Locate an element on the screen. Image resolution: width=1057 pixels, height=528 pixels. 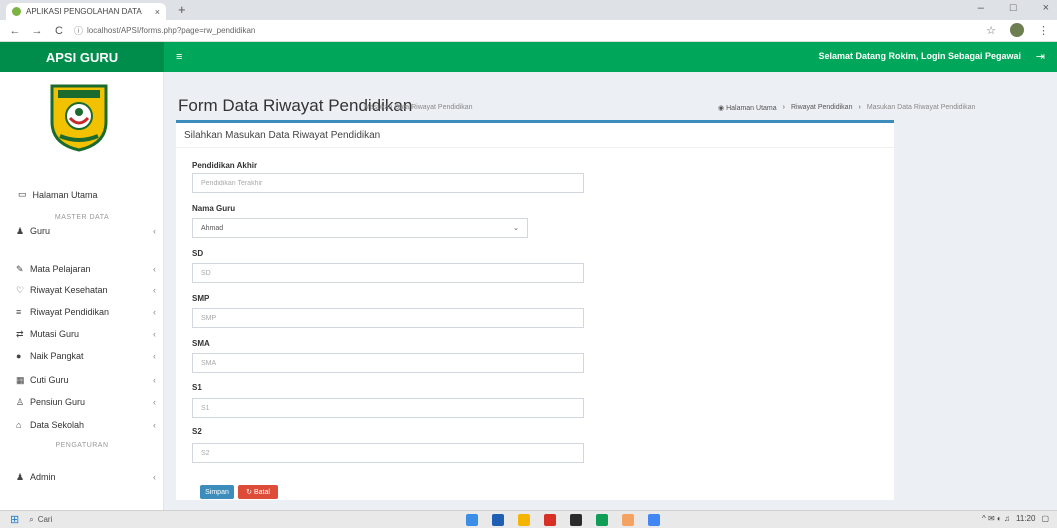
browser-tab-bar: APLIKASI PENGOLAHAN DATA × + – □ × is located at coordinates (528, 10).